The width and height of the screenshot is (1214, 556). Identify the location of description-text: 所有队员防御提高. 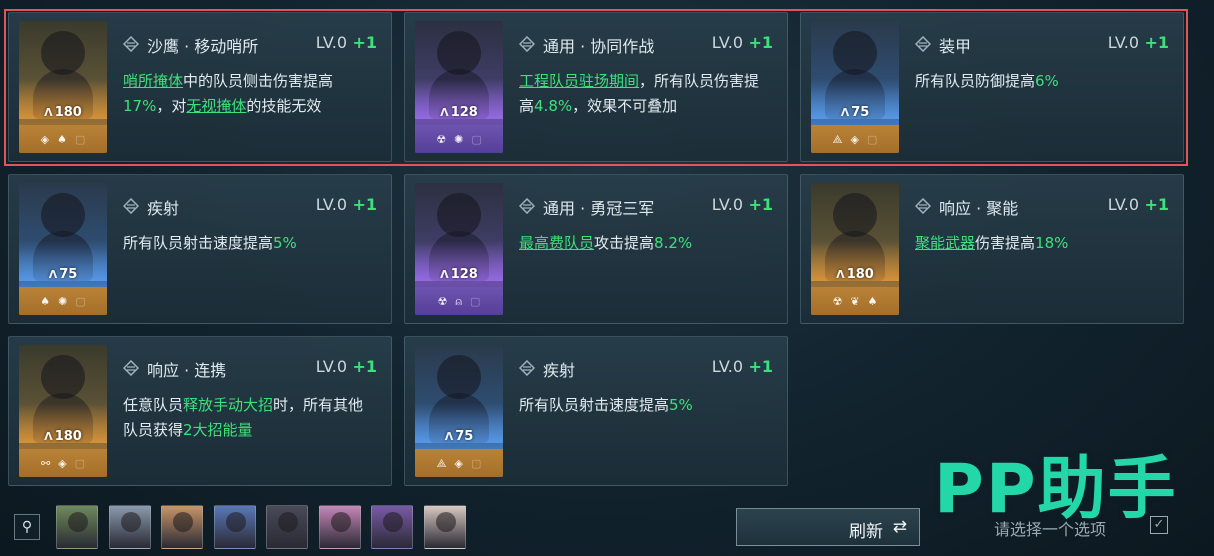
(975, 81).